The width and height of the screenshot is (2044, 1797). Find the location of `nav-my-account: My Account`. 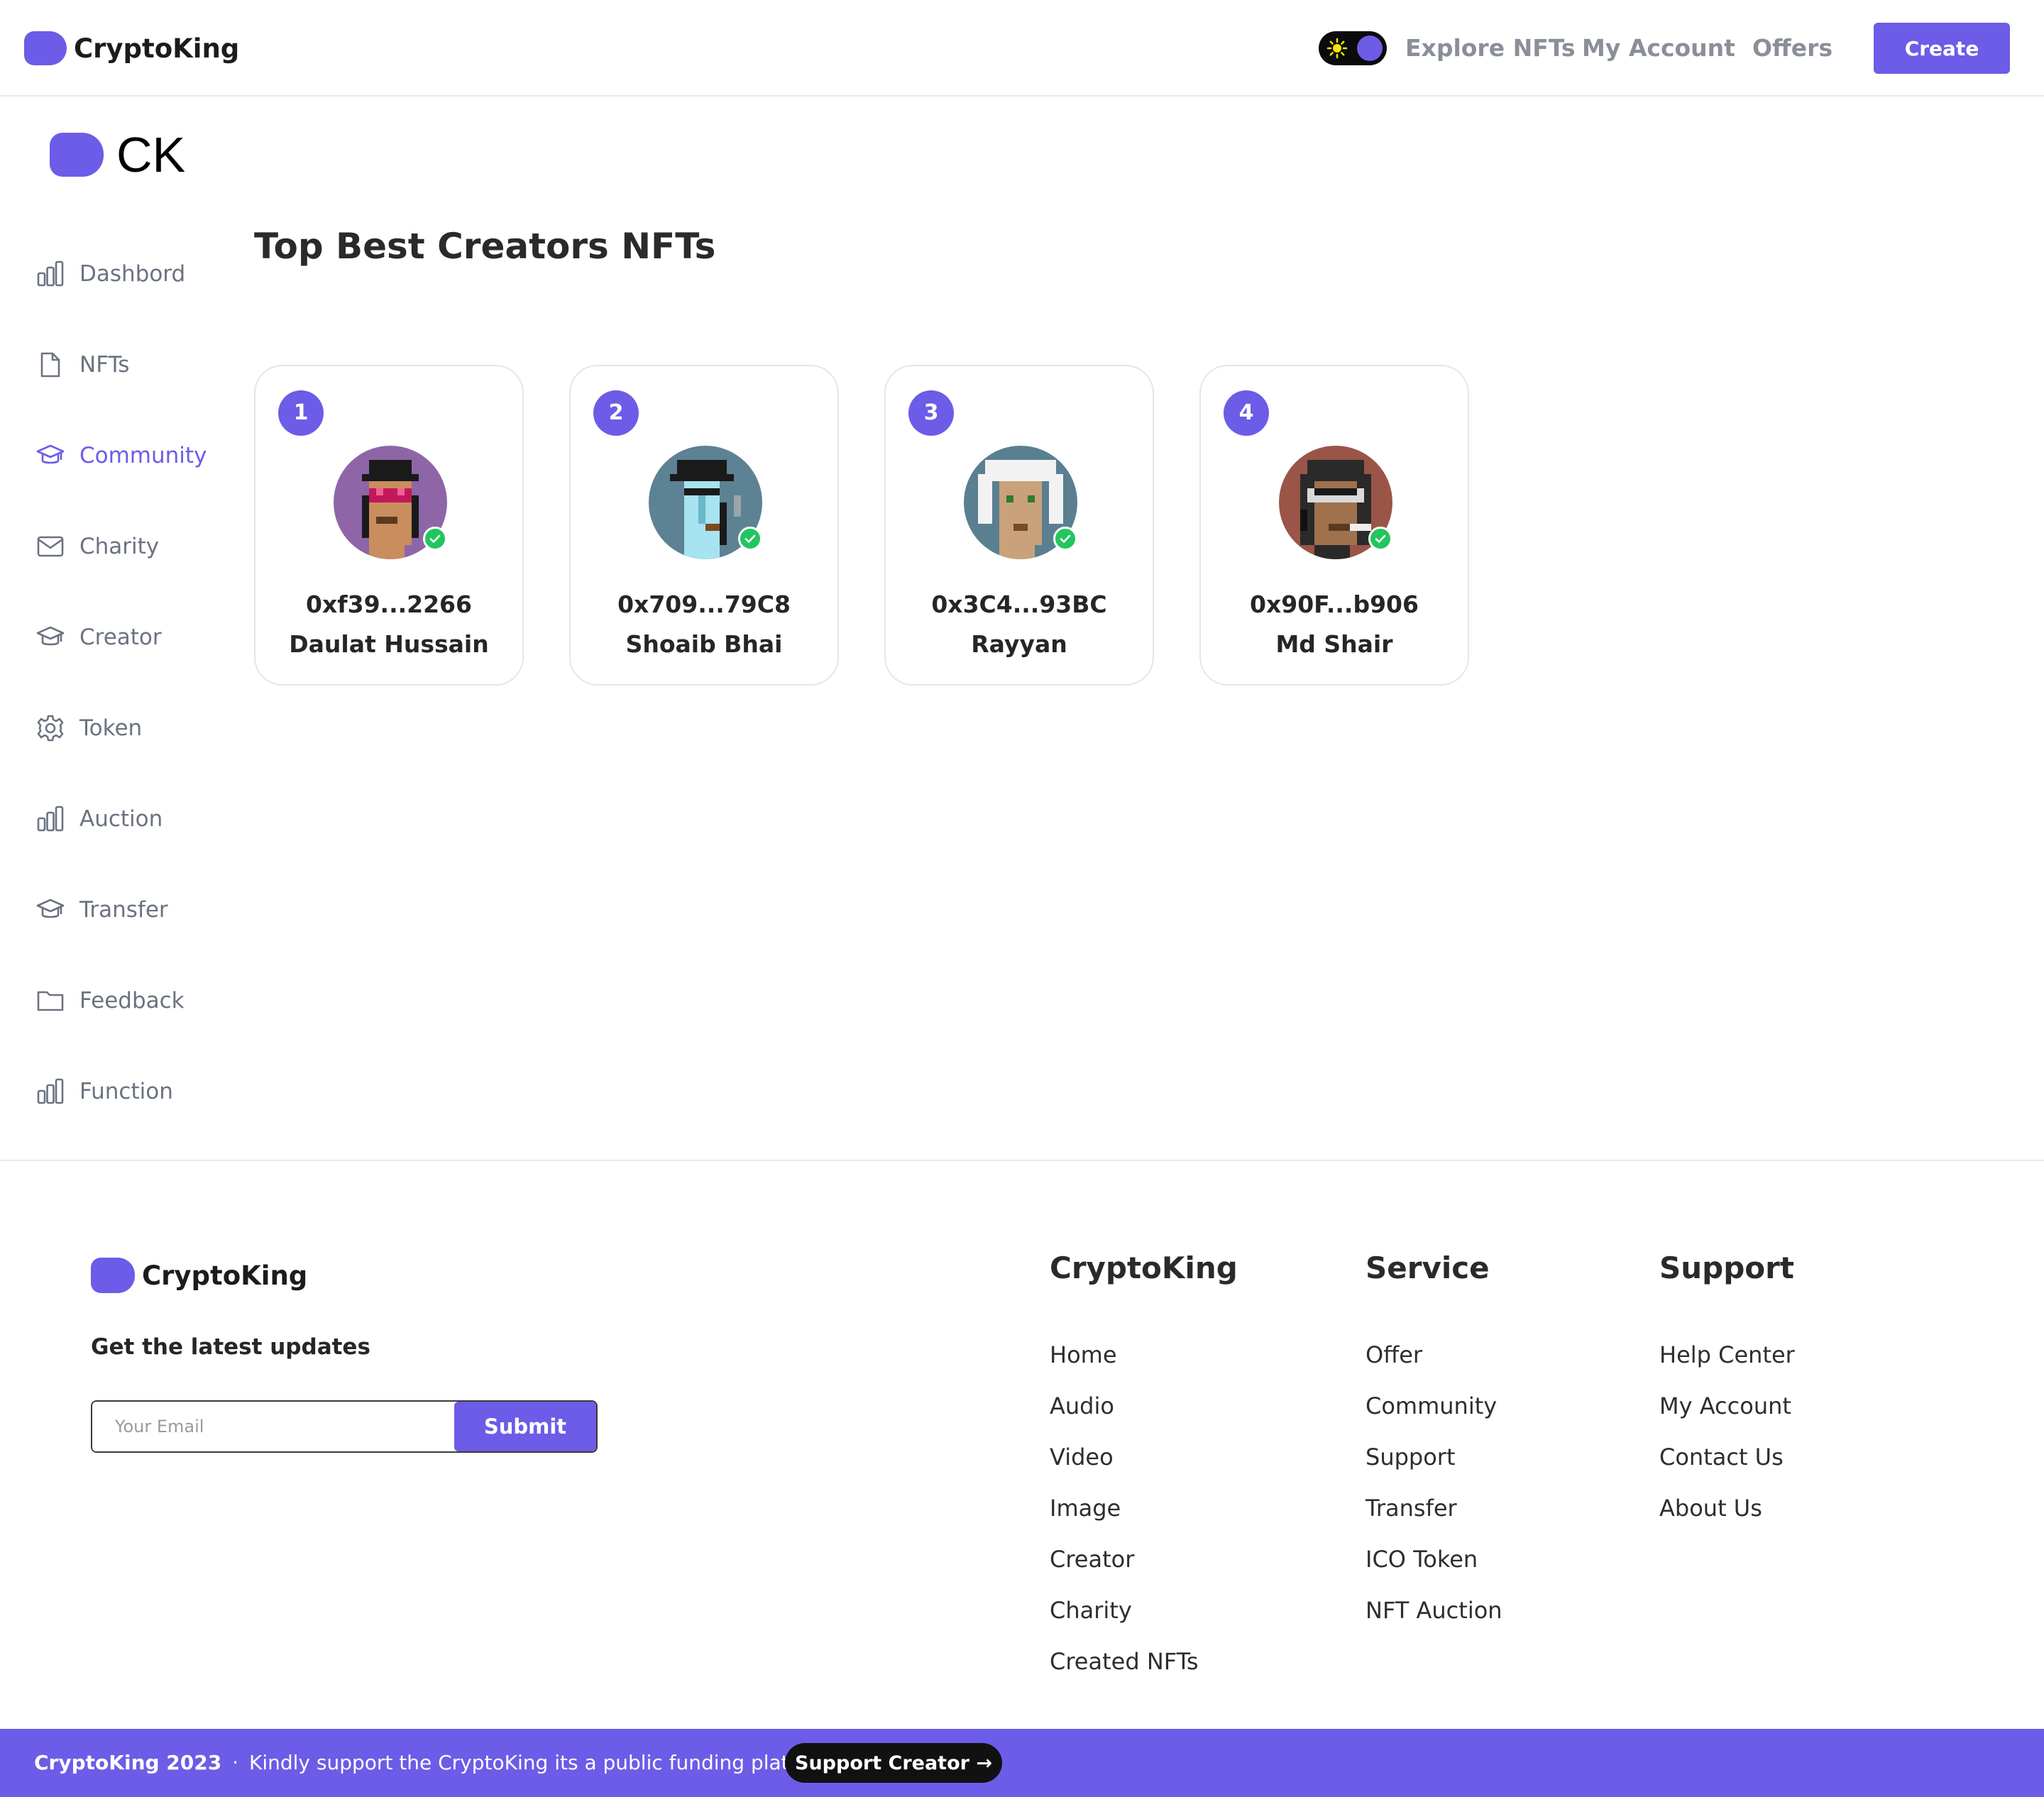

nav-my-account: My Account is located at coordinates (1658, 48).